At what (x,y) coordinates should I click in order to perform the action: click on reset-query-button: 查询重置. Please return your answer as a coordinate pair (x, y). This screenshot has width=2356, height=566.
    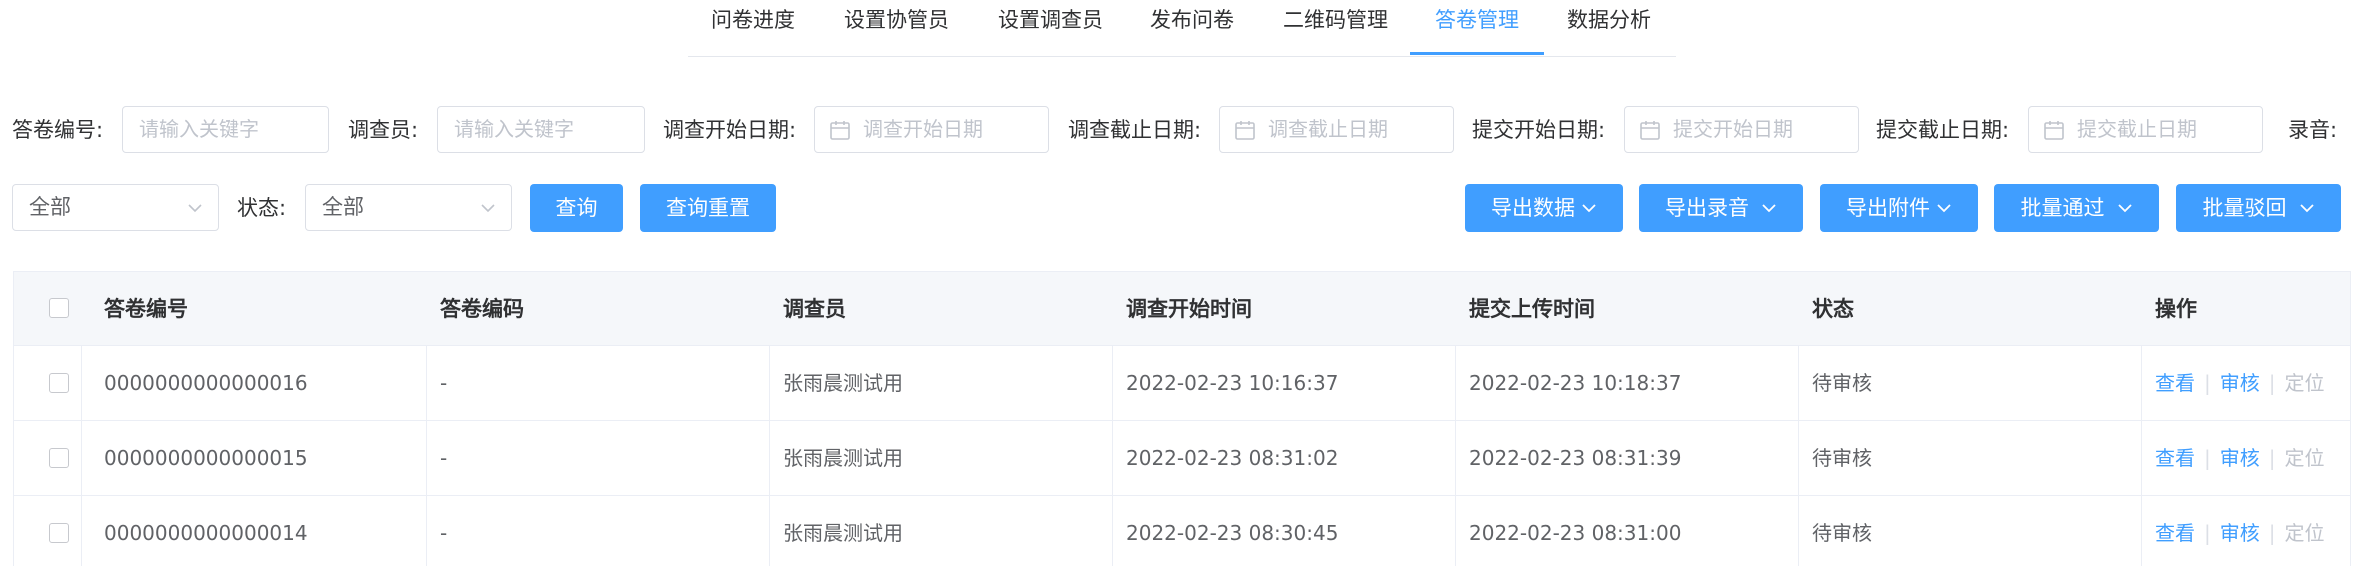
    Looking at the image, I should click on (708, 208).